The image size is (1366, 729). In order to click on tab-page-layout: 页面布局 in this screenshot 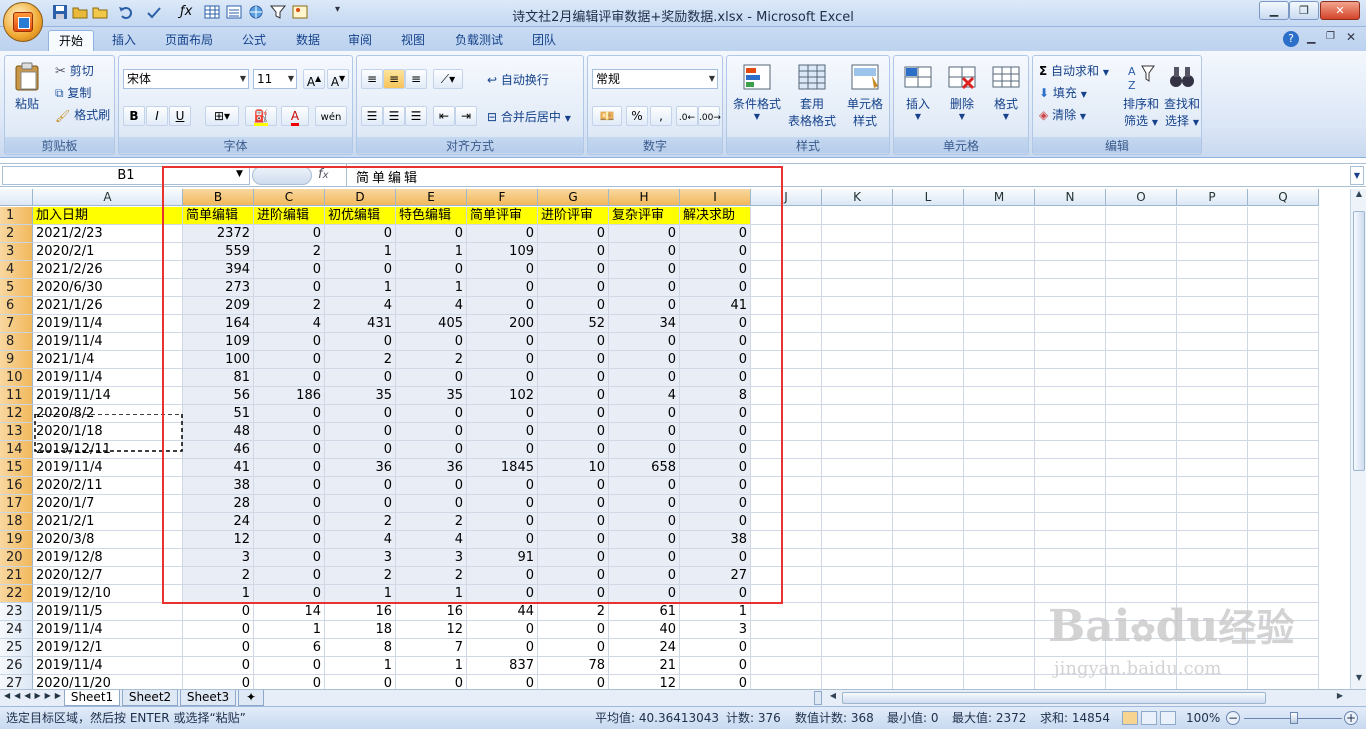, I will do `click(189, 40)`.